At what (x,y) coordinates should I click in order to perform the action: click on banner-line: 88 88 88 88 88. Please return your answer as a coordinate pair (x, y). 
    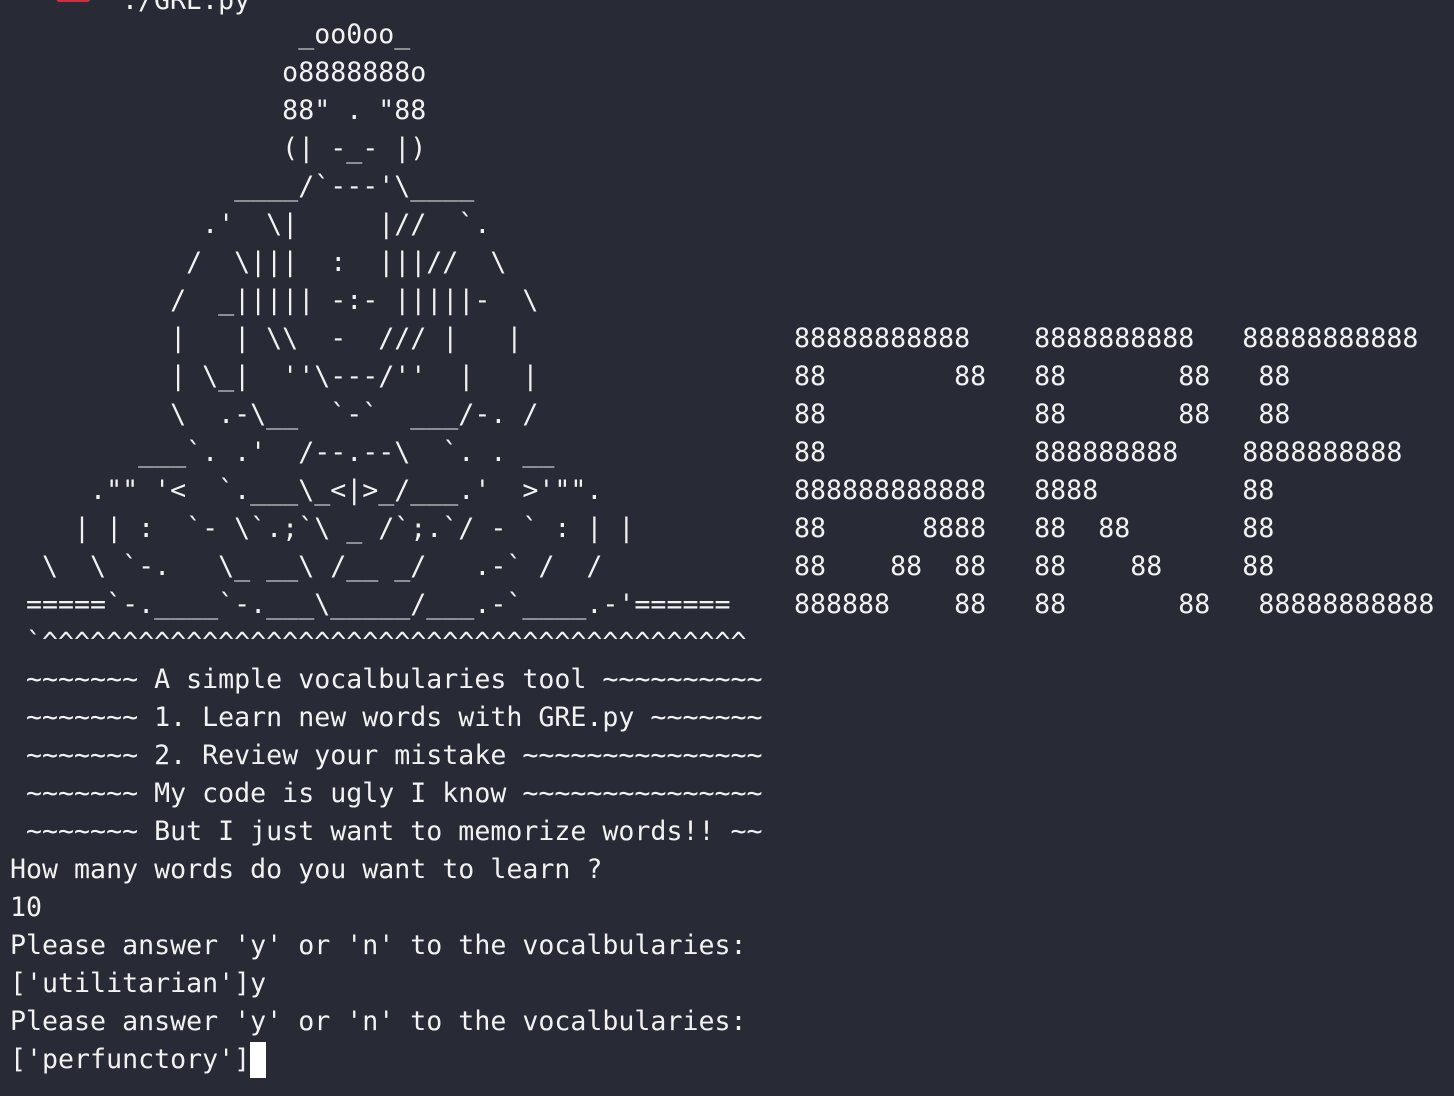
    Looking at the image, I should click on (1042, 376).